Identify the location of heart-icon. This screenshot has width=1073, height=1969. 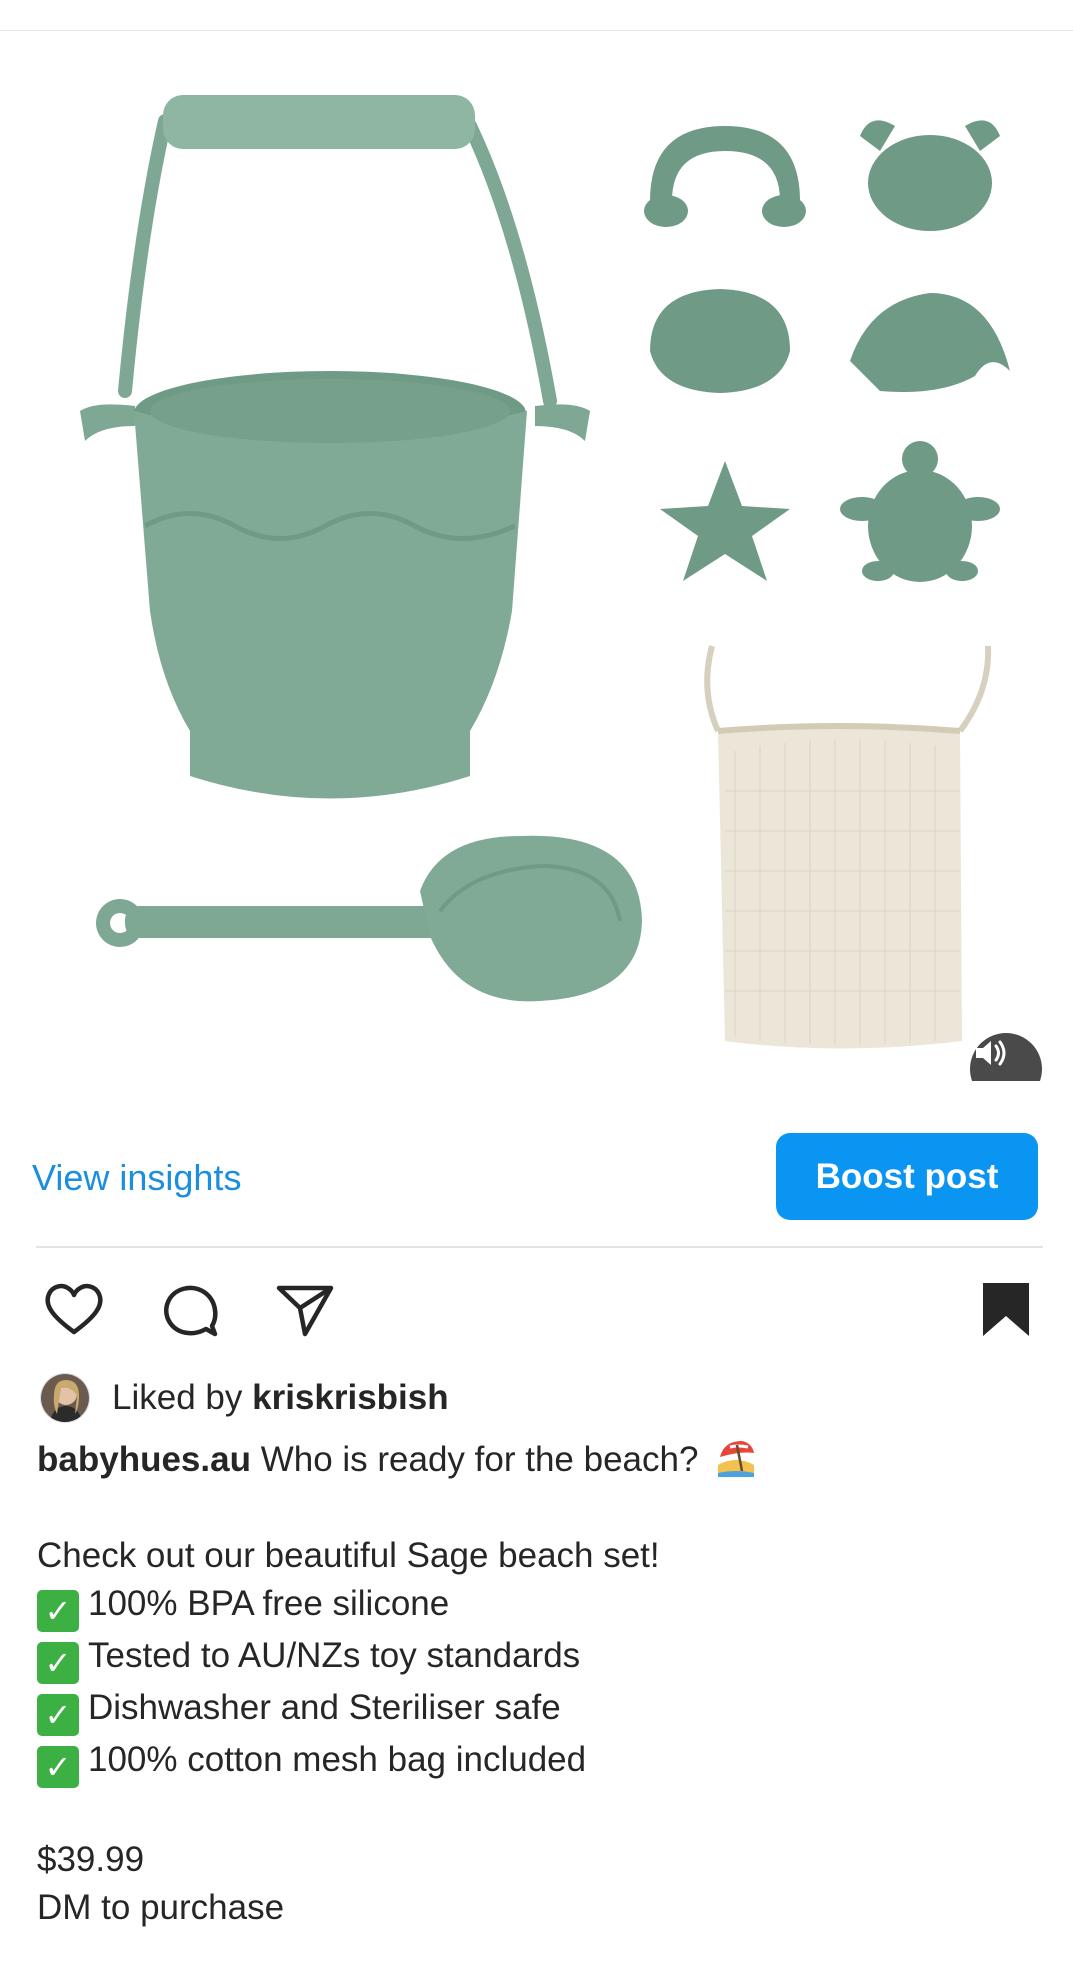
(74, 1310).